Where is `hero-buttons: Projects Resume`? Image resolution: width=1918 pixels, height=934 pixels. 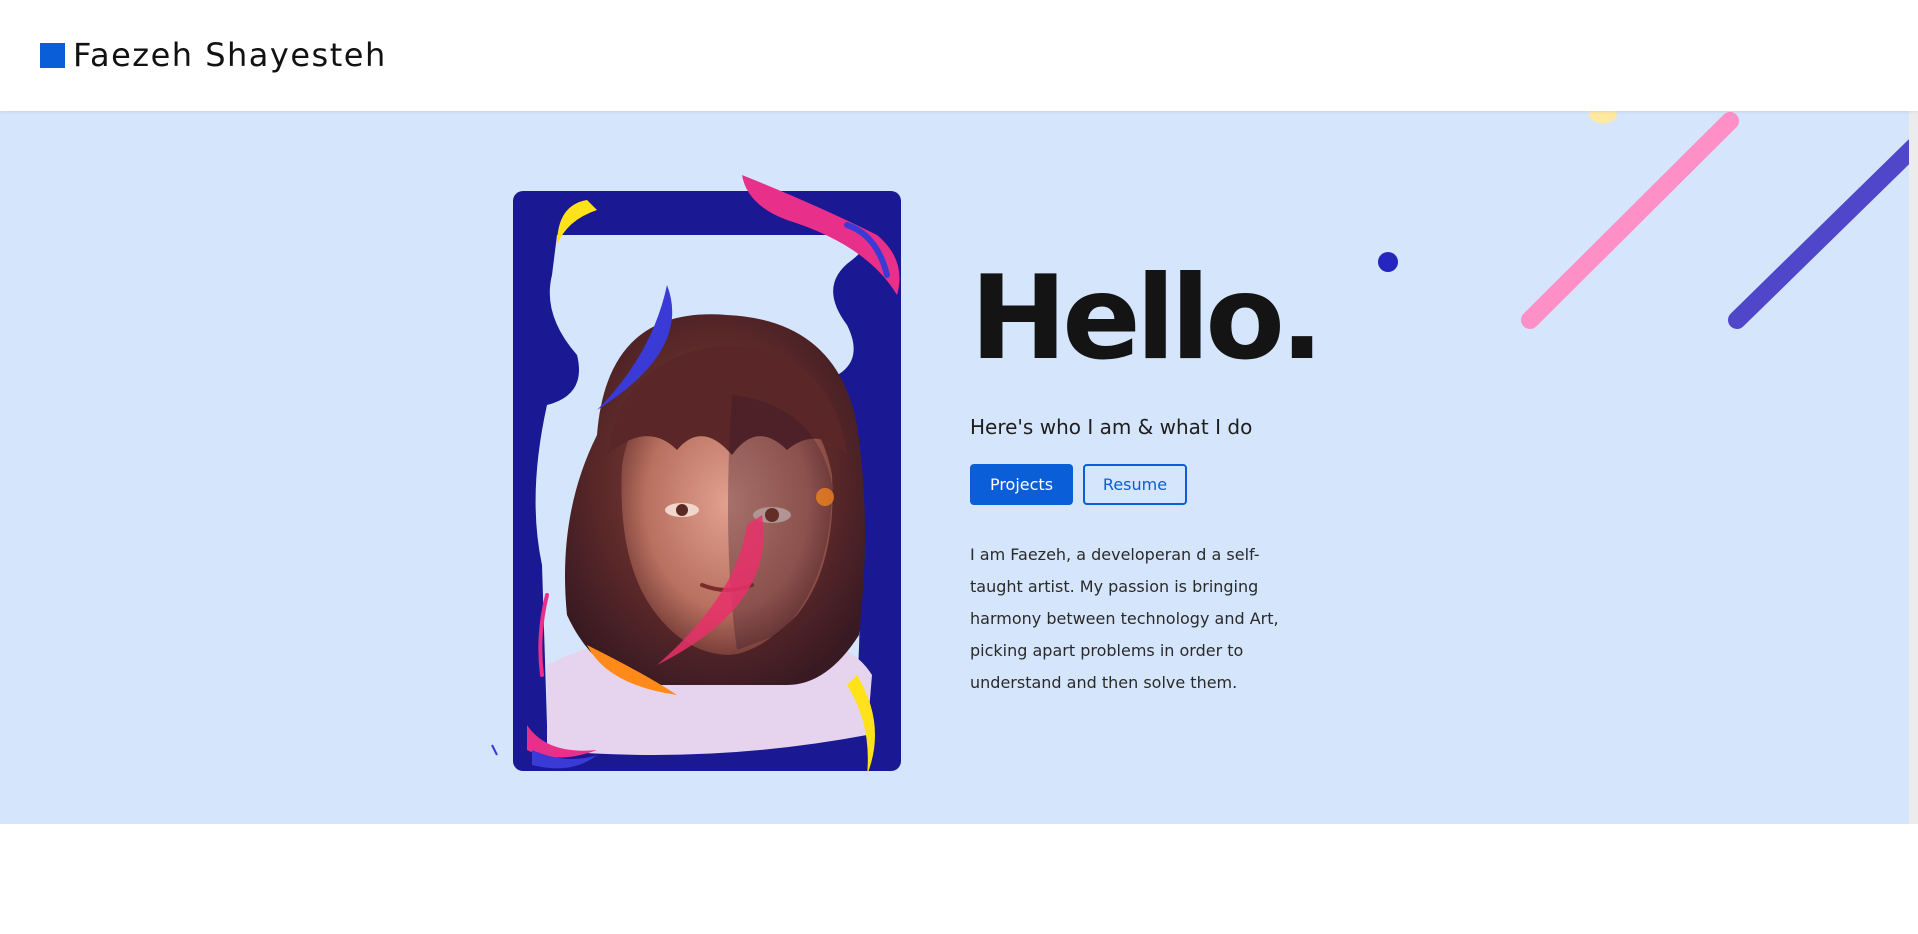 hero-buttons: Projects Resume is located at coordinates (1135, 484).